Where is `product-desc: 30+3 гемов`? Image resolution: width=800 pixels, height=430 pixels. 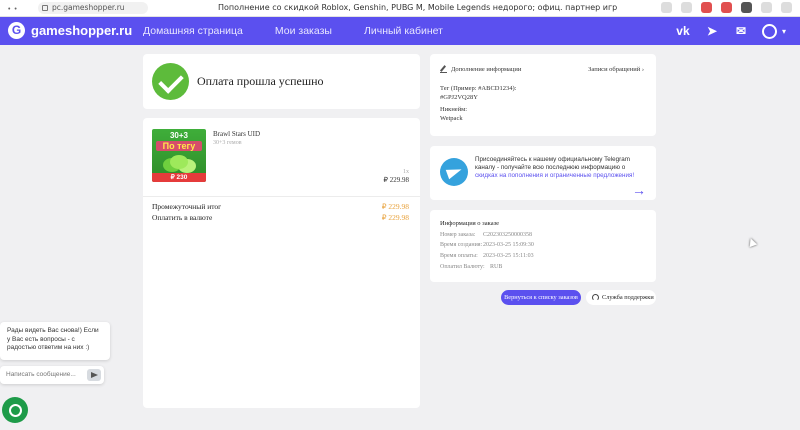 product-desc: 30+3 гемов is located at coordinates (227, 143).